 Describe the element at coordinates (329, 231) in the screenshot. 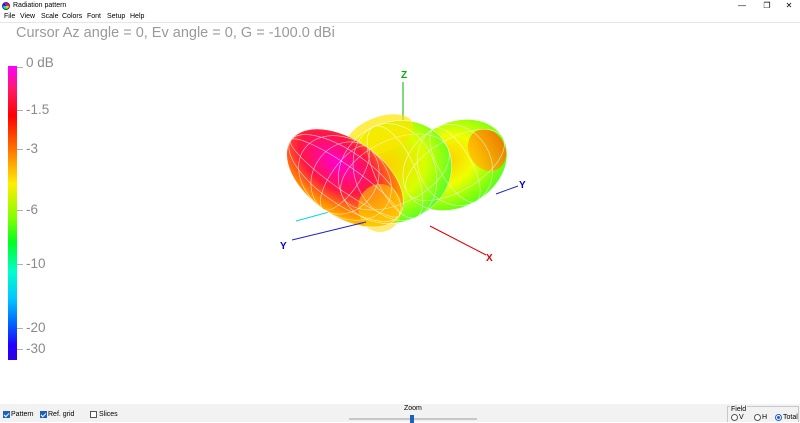

I see `y-axis-line-left` at that location.